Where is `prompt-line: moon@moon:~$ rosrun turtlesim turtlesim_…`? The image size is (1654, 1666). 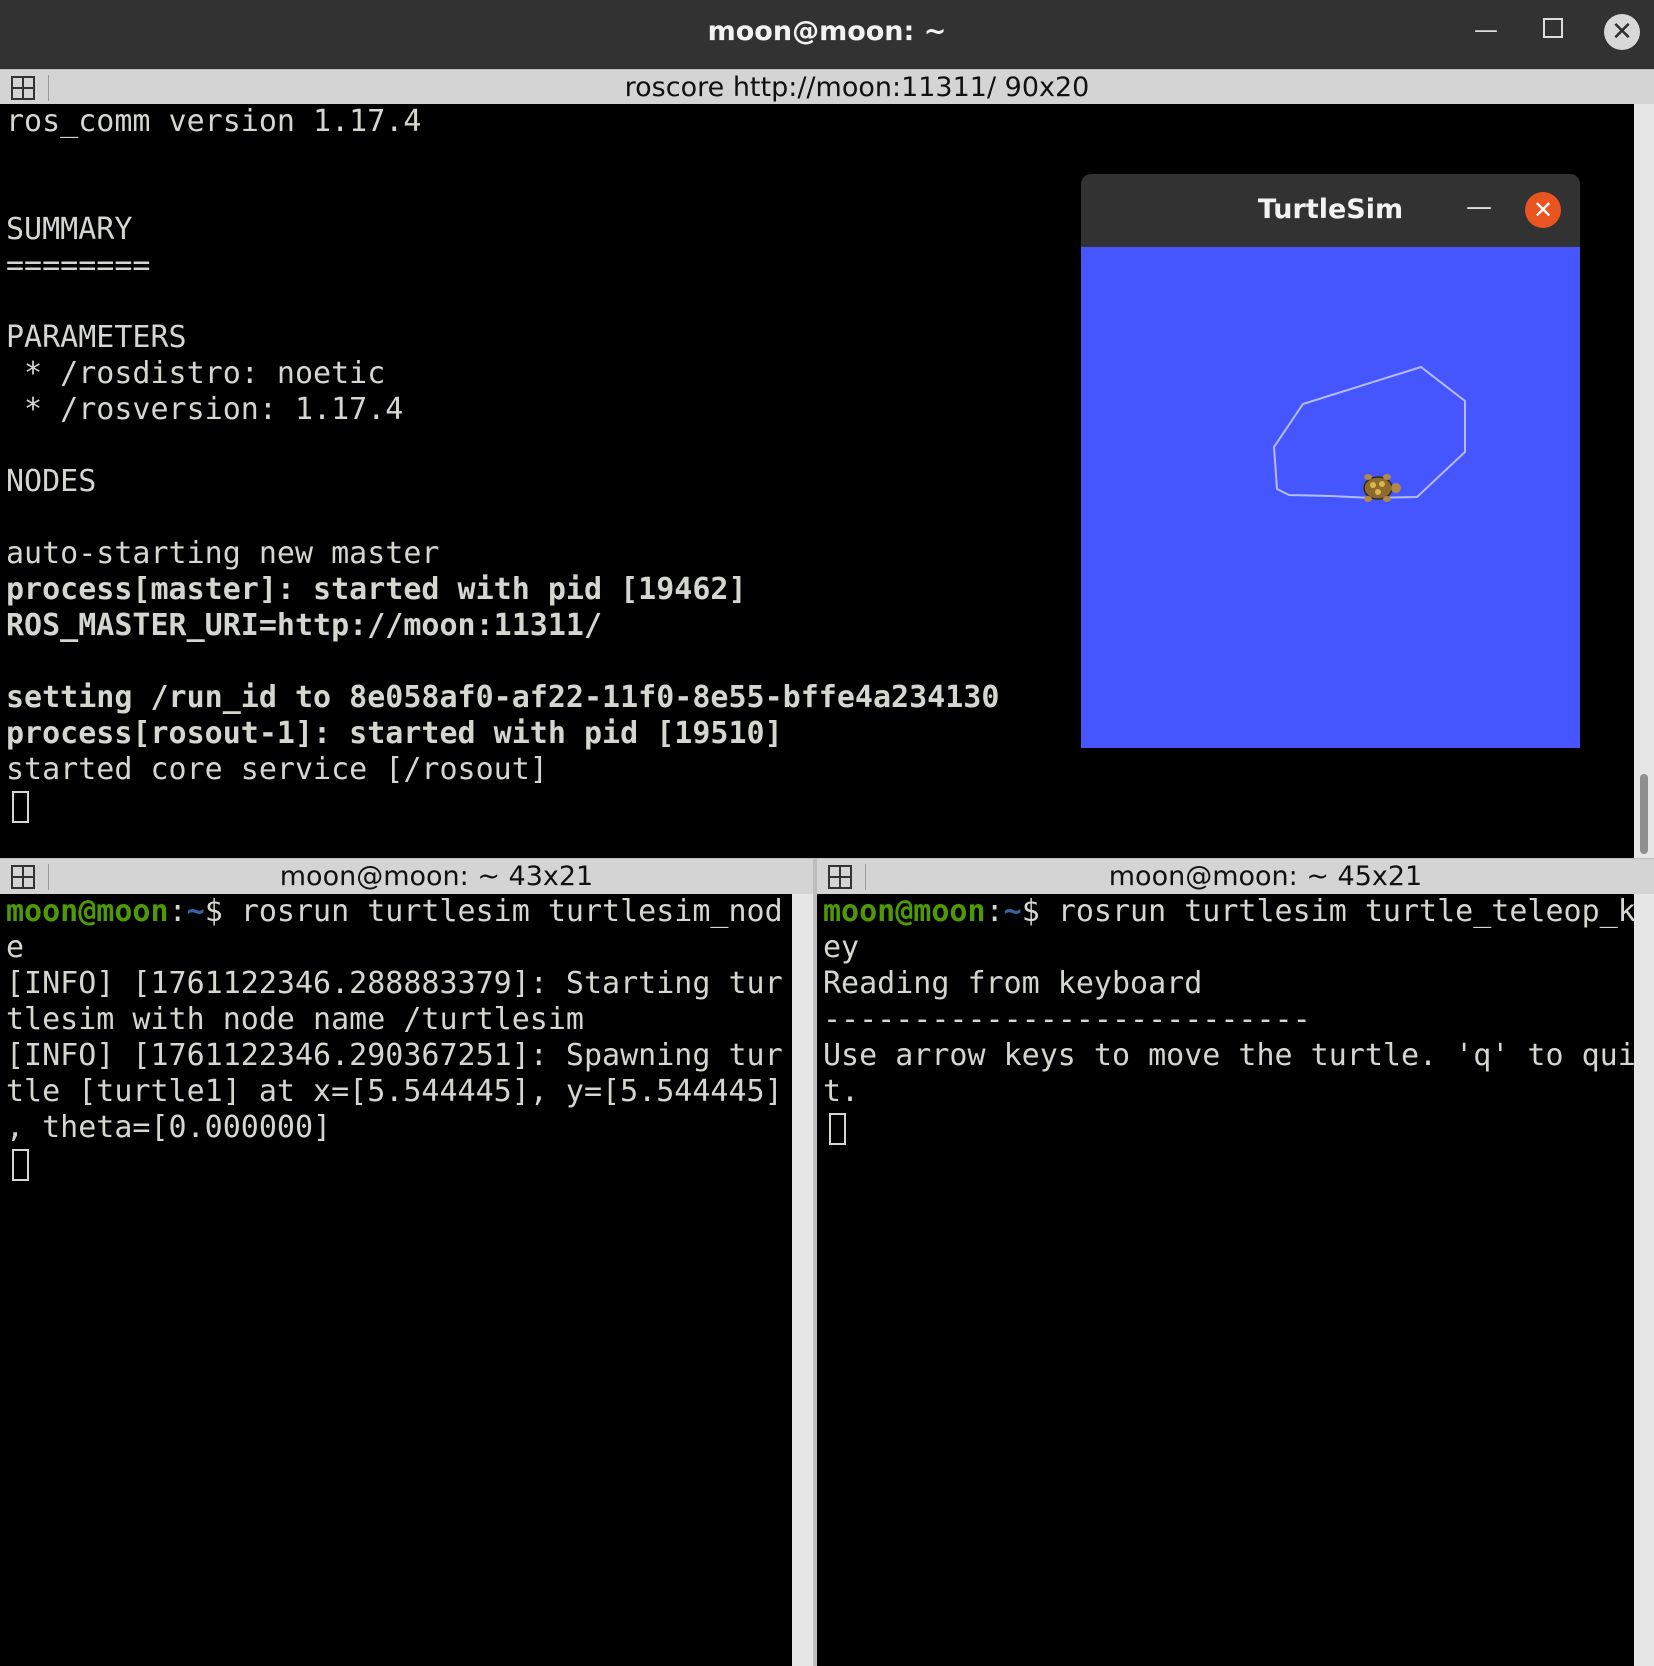 prompt-line: moon@moon:~$ rosrun turtlesim turtlesim_… is located at coordinates (396, 912).